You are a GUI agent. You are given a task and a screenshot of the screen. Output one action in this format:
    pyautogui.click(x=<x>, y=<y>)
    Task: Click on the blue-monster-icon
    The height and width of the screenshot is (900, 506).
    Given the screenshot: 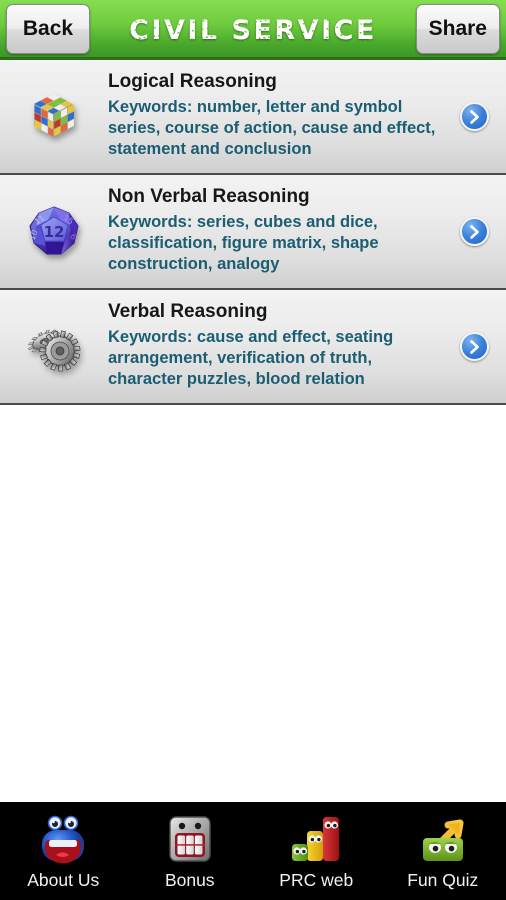 What is the action you would take?
    pyautogui.click(x=63, y=839)
    